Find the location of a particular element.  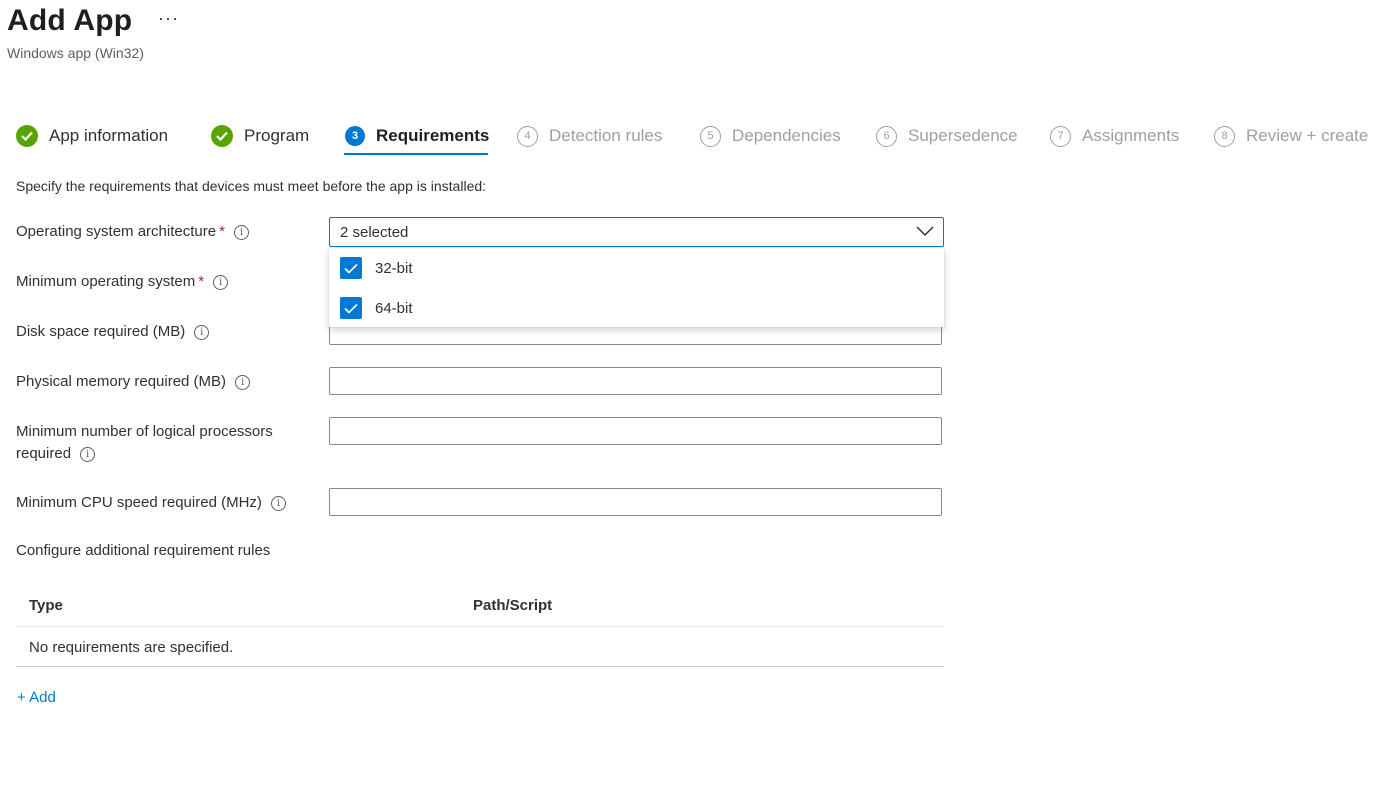

step-dependencies: 5 Dependencies is located at coordinates (770, 136).